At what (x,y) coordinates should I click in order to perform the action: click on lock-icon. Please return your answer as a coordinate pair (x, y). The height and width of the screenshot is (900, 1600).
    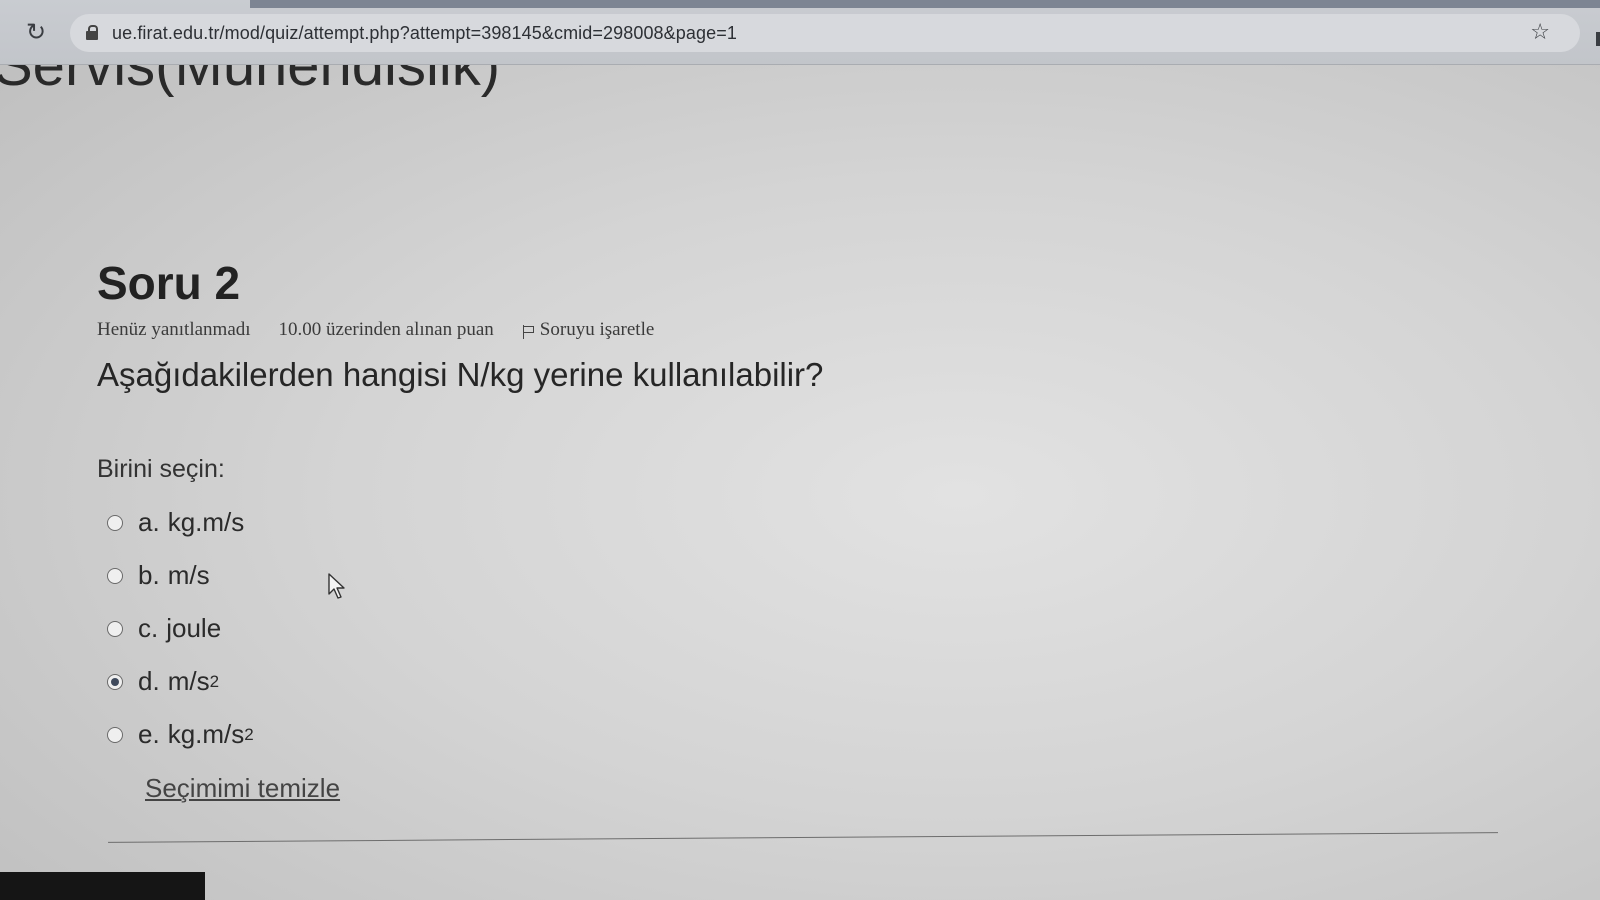
    Looking at the image, I should click on (92, 32).